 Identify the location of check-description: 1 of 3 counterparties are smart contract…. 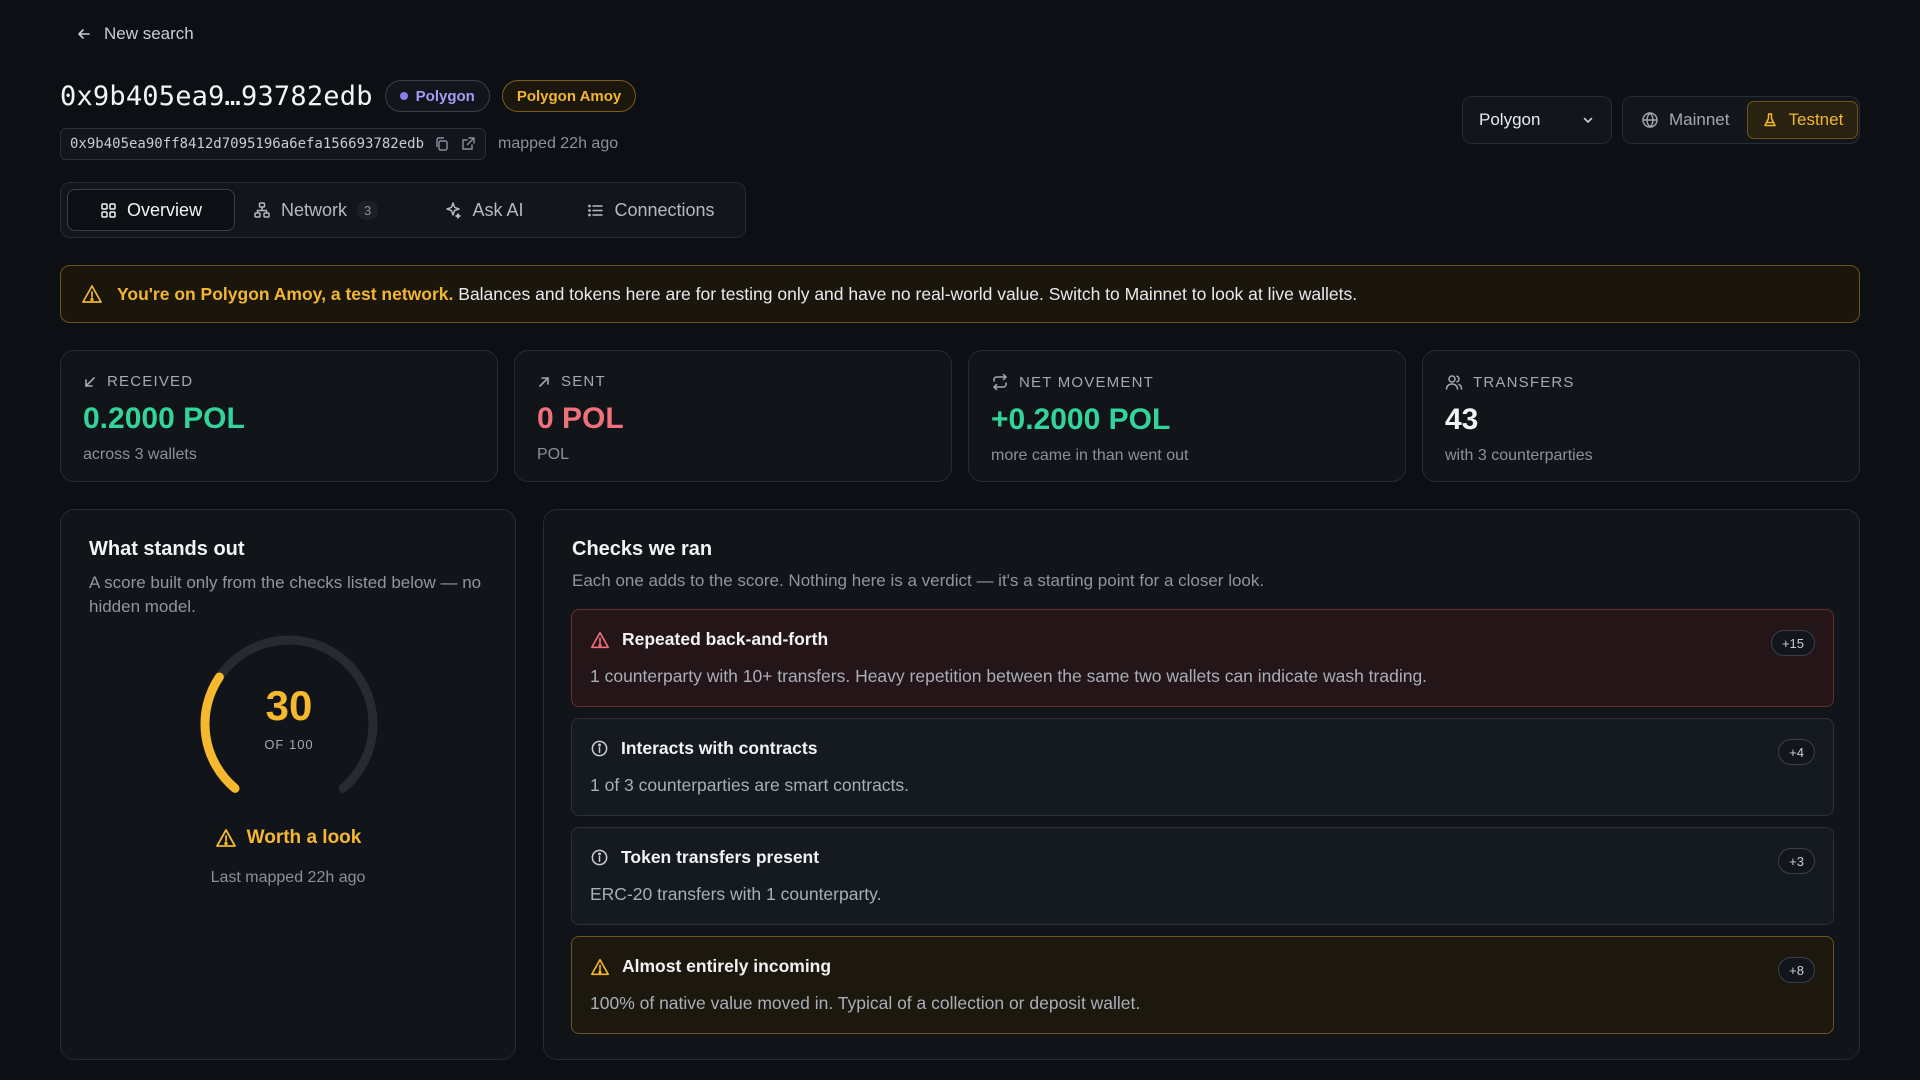
(750, 785).